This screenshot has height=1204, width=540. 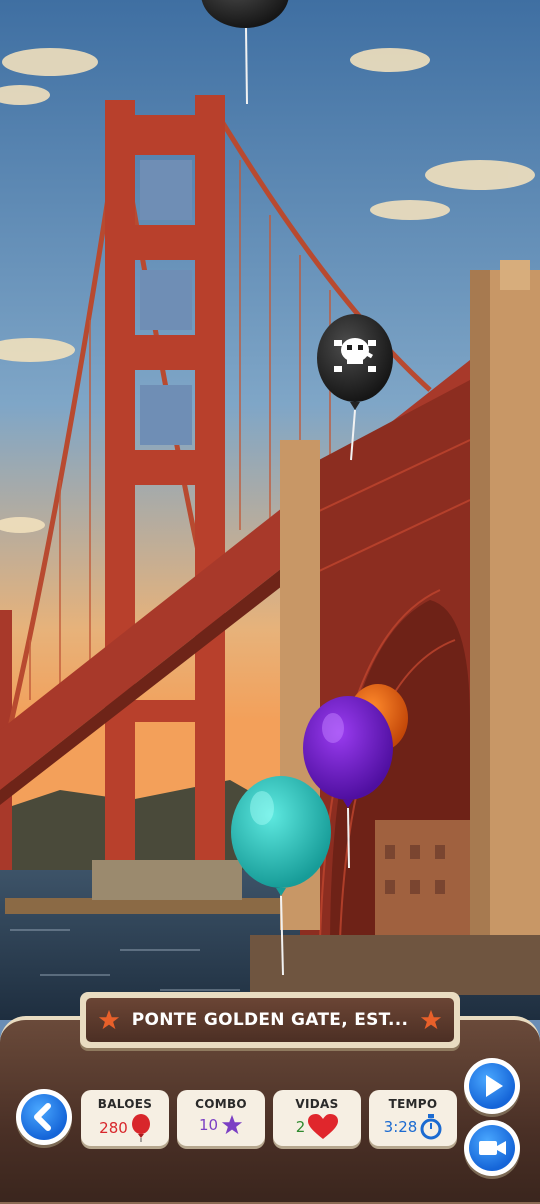 What do you see at coordinates (125, 1118) in the screenshot?
I see `stat-balloons: BALOES 280` at bounding box center [125, 1118].